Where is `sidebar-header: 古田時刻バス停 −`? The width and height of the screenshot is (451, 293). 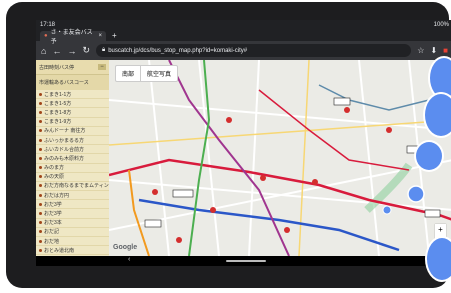 sidebar-header: 古田時刻バス停 − is located at coordinates (72, 67).